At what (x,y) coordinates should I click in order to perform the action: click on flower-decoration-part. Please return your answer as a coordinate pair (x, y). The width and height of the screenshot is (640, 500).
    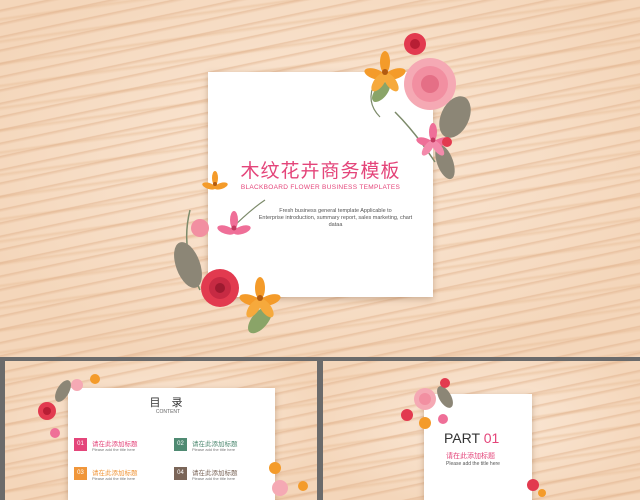
    Looking at the image, I should click on (427, 403).